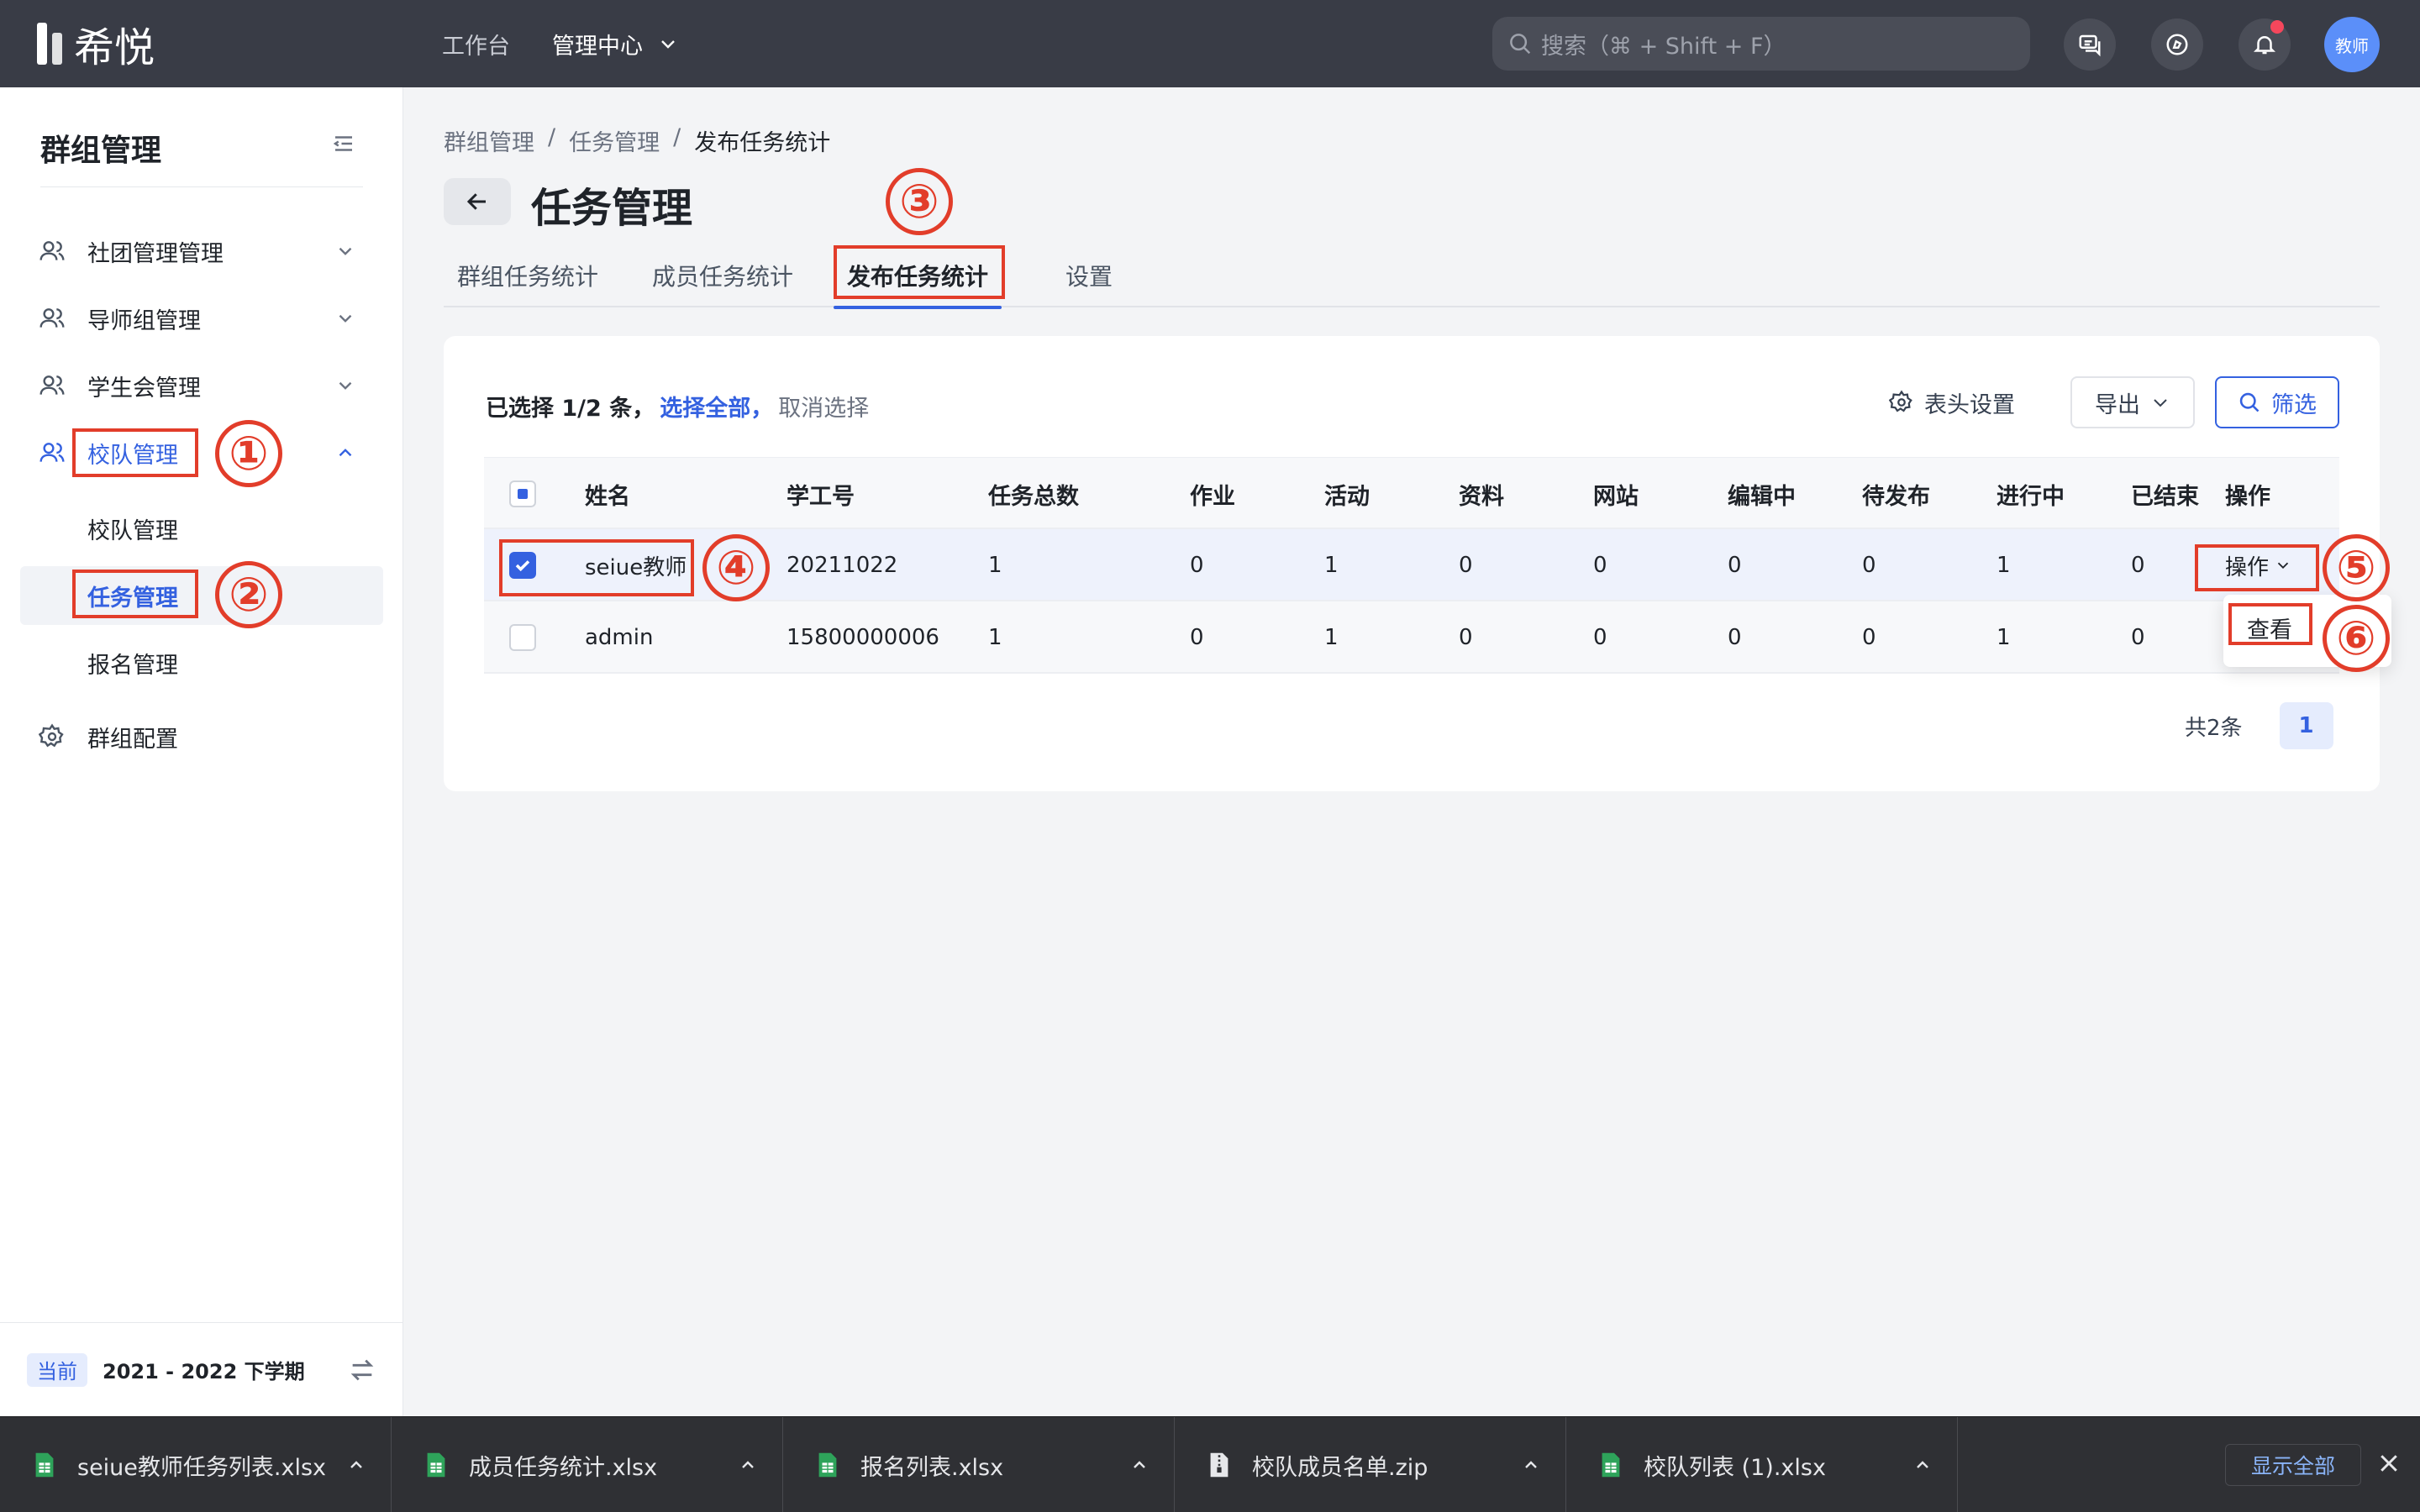 This screenshot has height=1512, width=2420. Describe the element at coordinates (1089, 275) in the screenshot. I see `tab-settings: 设置` at that location.